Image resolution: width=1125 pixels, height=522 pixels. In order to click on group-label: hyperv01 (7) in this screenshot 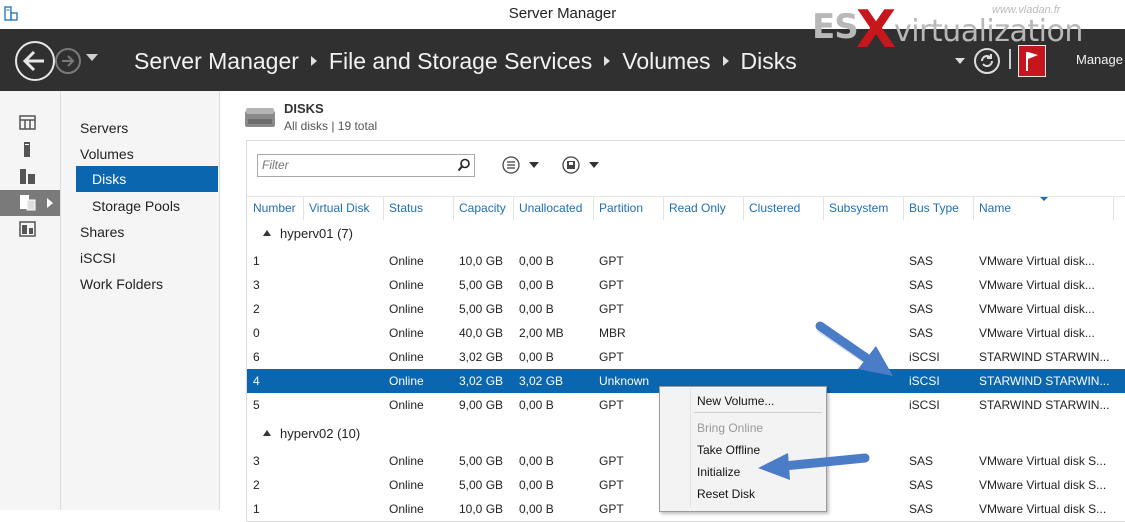, I will do `click(316, 233)`.